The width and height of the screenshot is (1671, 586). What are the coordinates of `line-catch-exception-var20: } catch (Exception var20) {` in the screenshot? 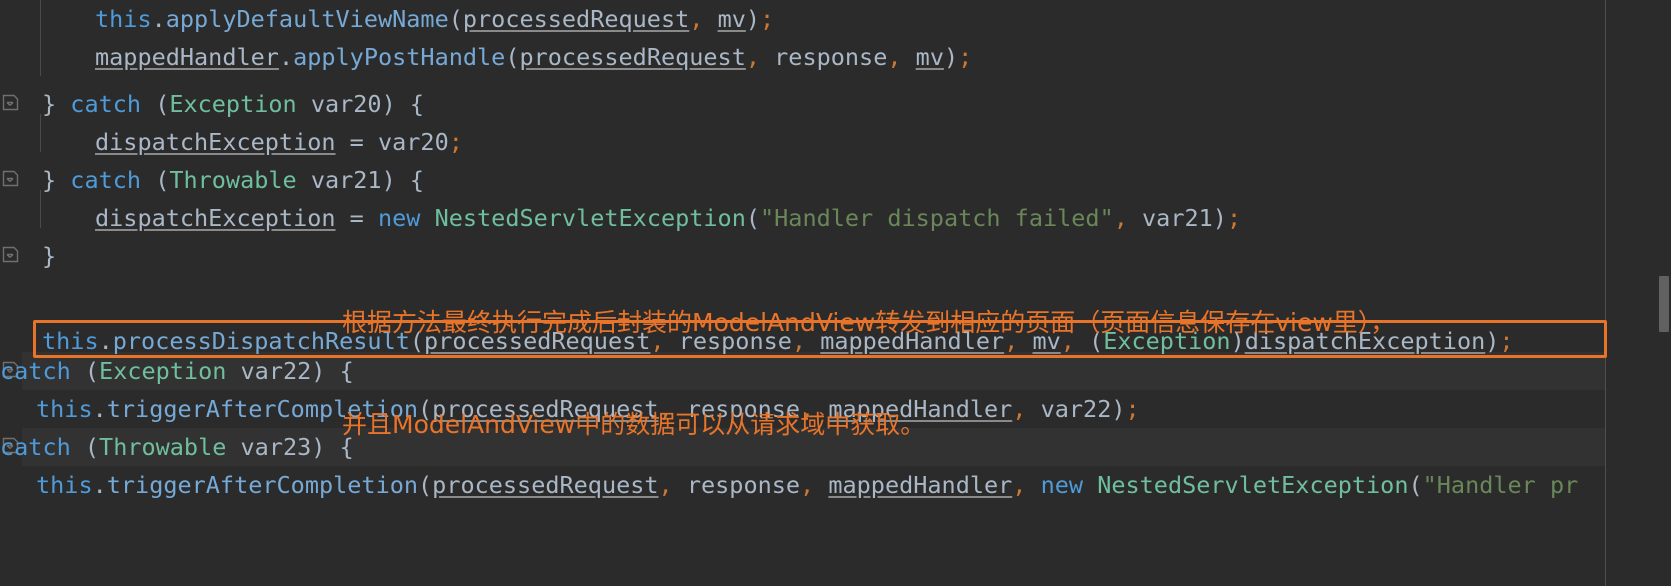 It's located at (212, 104).